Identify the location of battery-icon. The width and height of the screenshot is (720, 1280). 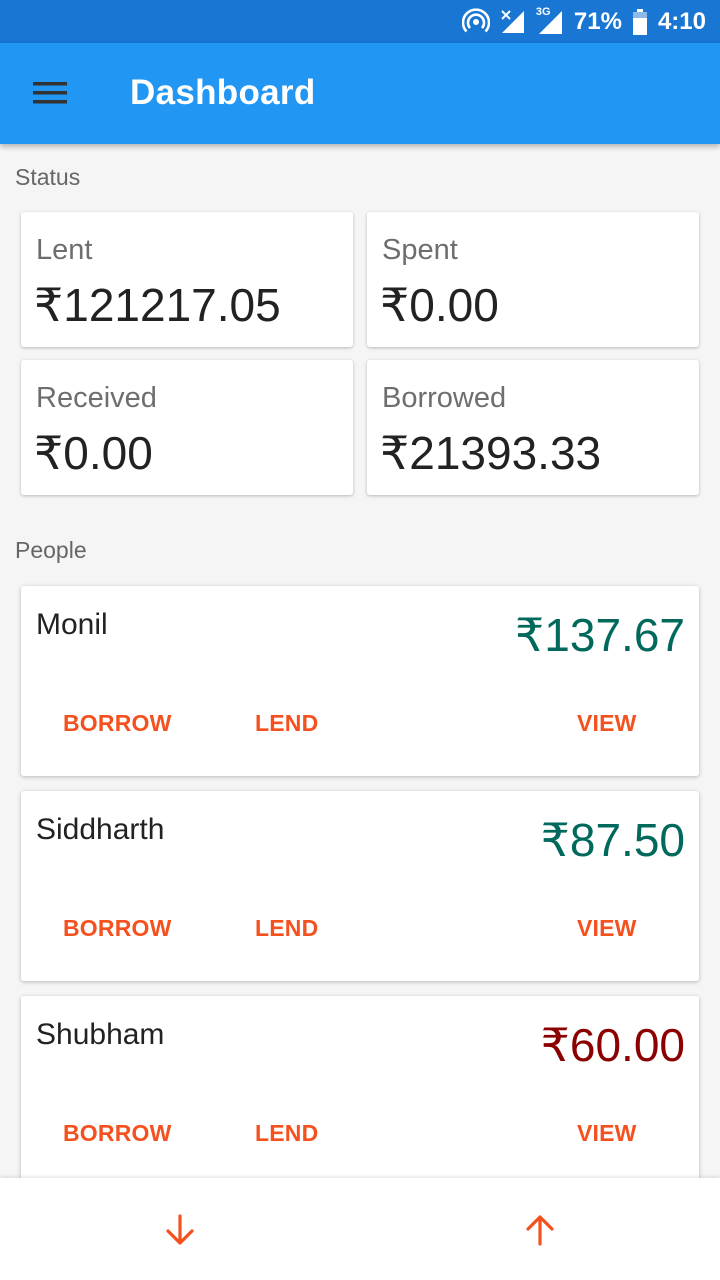
(639, 21).